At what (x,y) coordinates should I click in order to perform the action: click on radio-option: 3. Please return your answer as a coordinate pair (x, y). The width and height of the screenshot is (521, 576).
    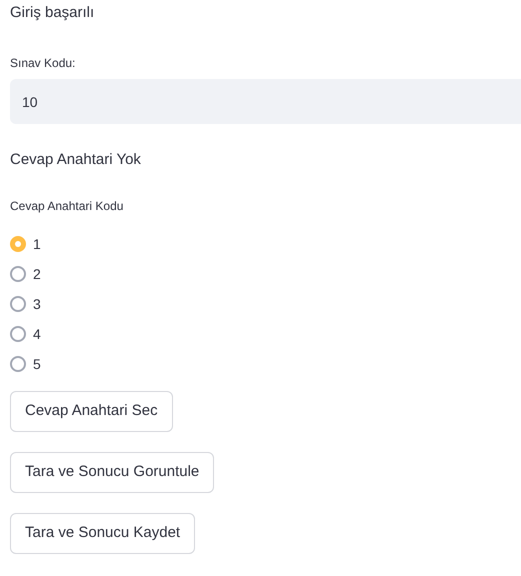
    Looking at the image, I should click on (265, 304).